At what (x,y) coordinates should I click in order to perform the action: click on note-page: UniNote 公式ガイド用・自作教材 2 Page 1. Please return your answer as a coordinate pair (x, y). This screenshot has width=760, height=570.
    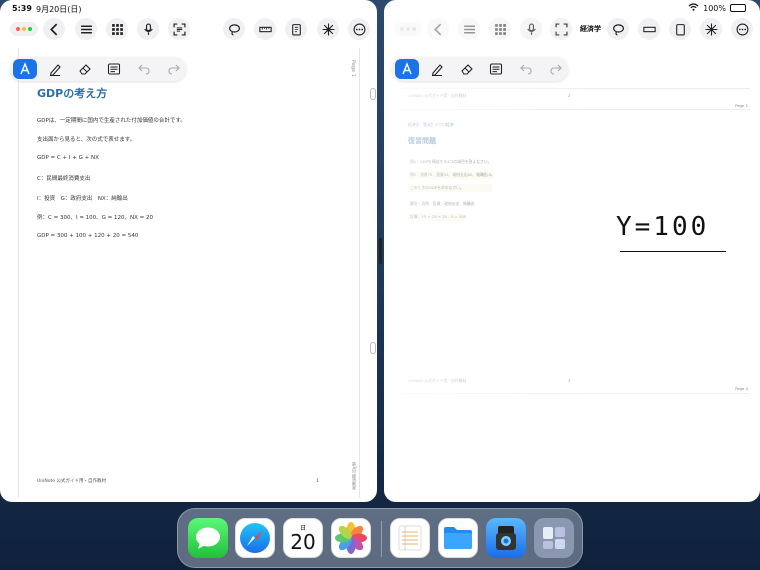
    Looking at the image, I should click on (574, 99).